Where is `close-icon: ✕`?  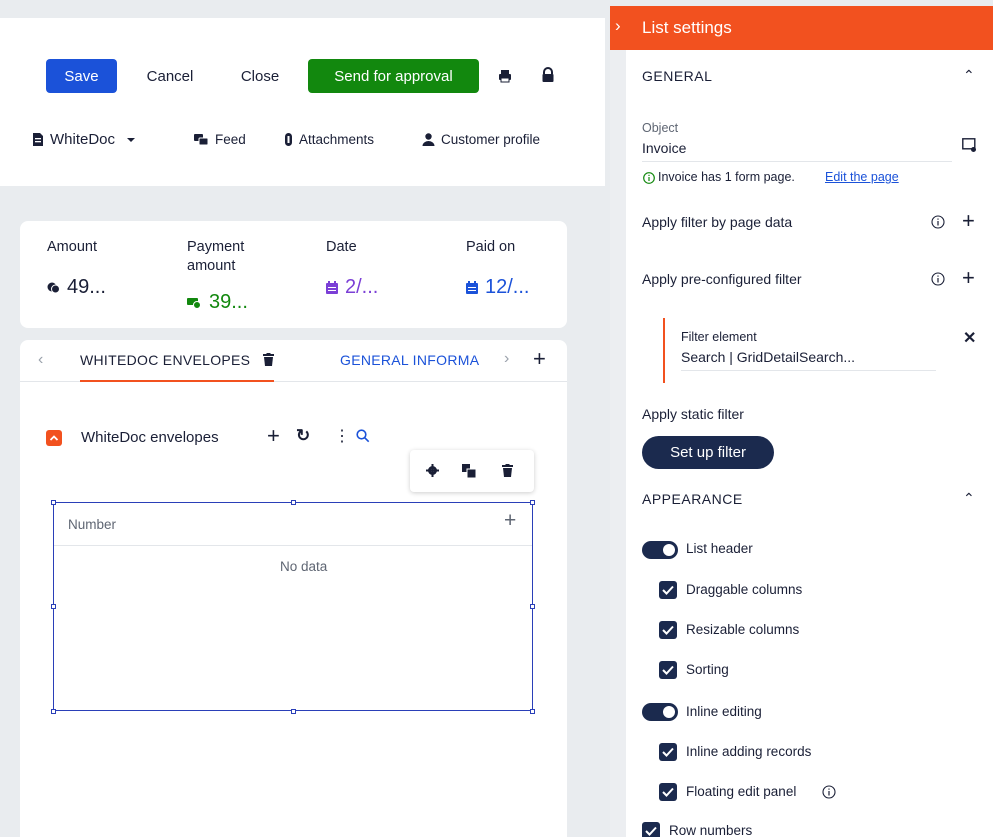
close-icon: ✕ is located at coordinates (969, 338).